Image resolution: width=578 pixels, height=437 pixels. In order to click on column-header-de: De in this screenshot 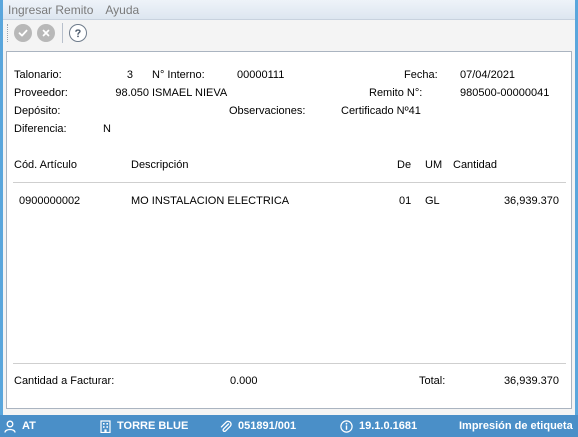, I will do `click(404, 165)`.